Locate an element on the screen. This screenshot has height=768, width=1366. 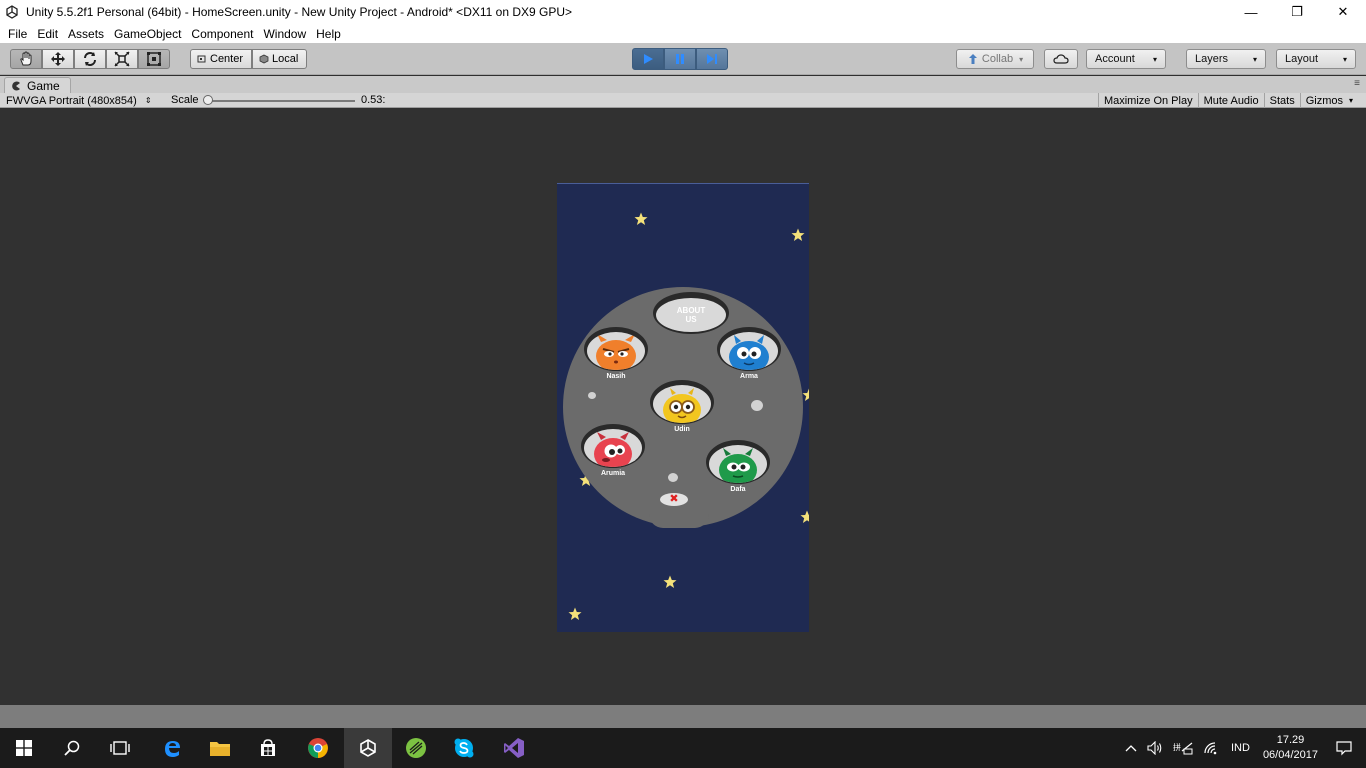
character-name: Nasih is located at coordinates (616, 376).